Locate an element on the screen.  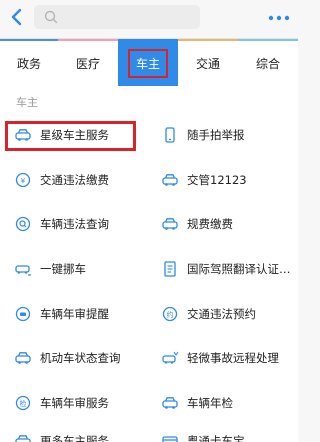
top-bar is located at coordinates (149, 18).